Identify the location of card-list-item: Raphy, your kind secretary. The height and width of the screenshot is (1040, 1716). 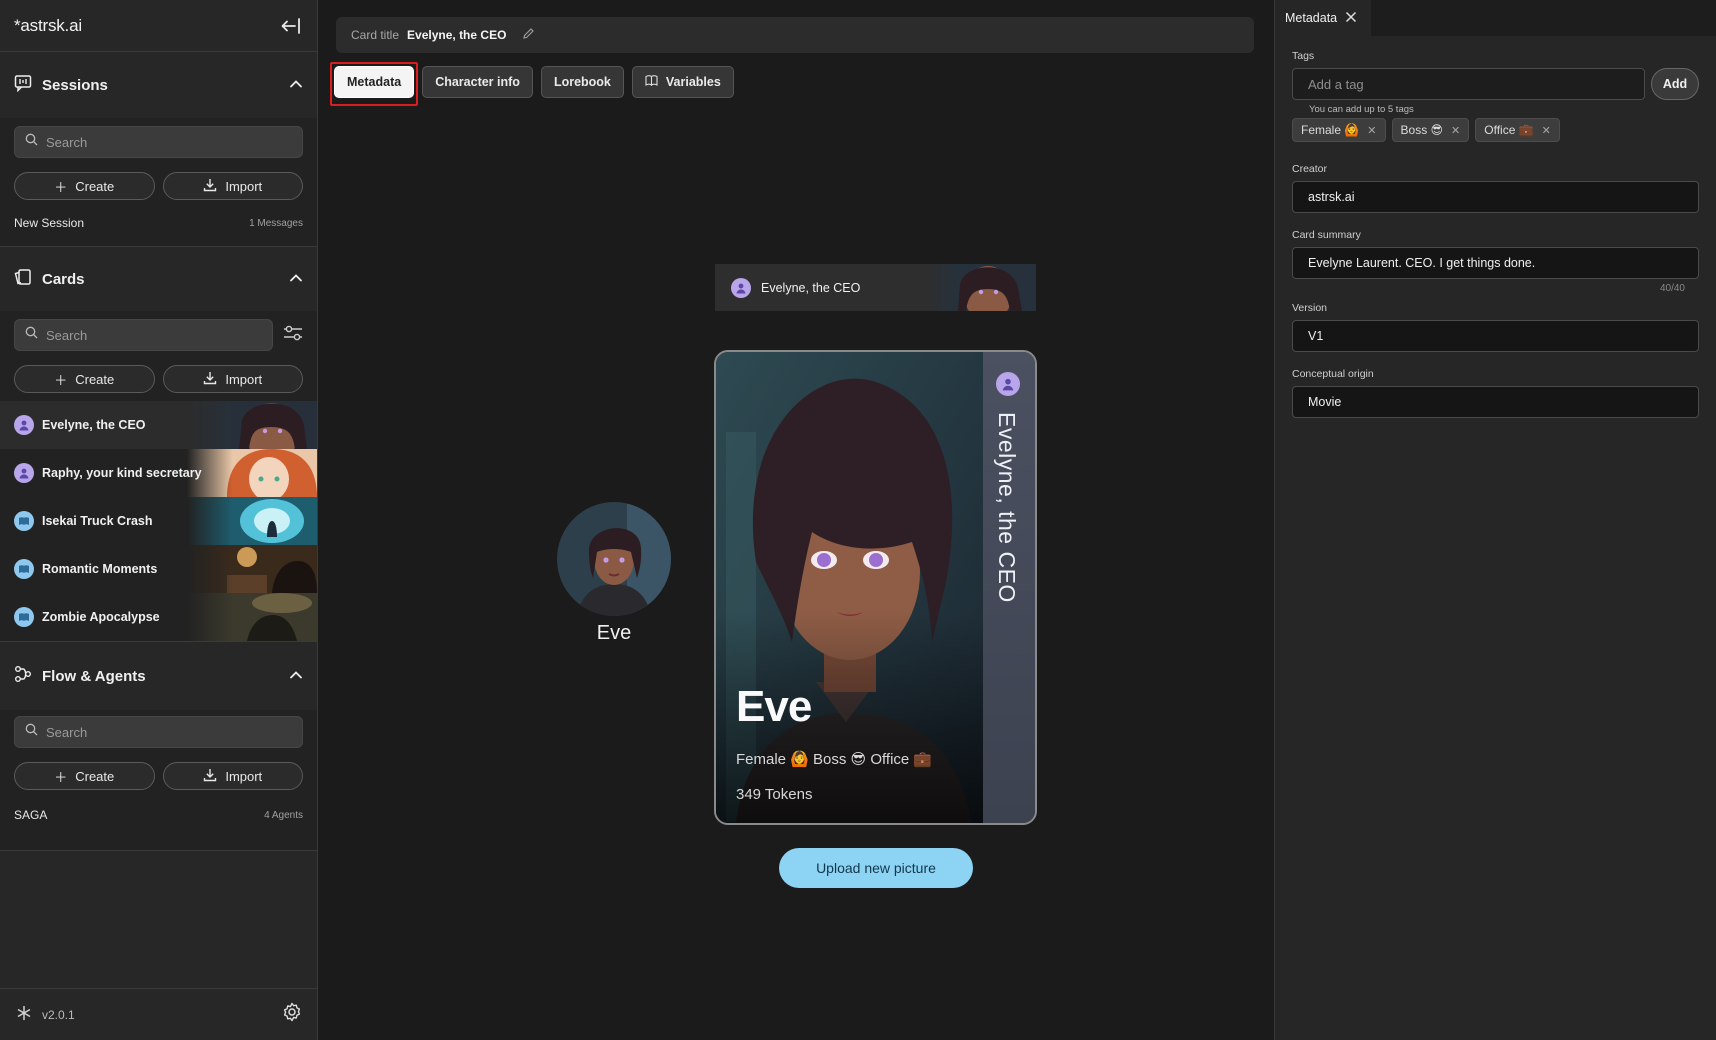
(158, 473).